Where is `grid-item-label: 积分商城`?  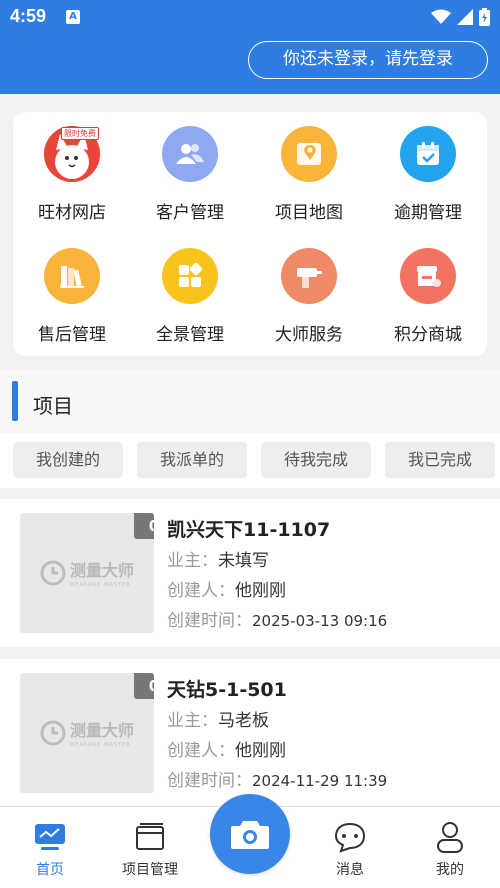 grid-item-label: 积分商城 is located at coordinates (428, 335).